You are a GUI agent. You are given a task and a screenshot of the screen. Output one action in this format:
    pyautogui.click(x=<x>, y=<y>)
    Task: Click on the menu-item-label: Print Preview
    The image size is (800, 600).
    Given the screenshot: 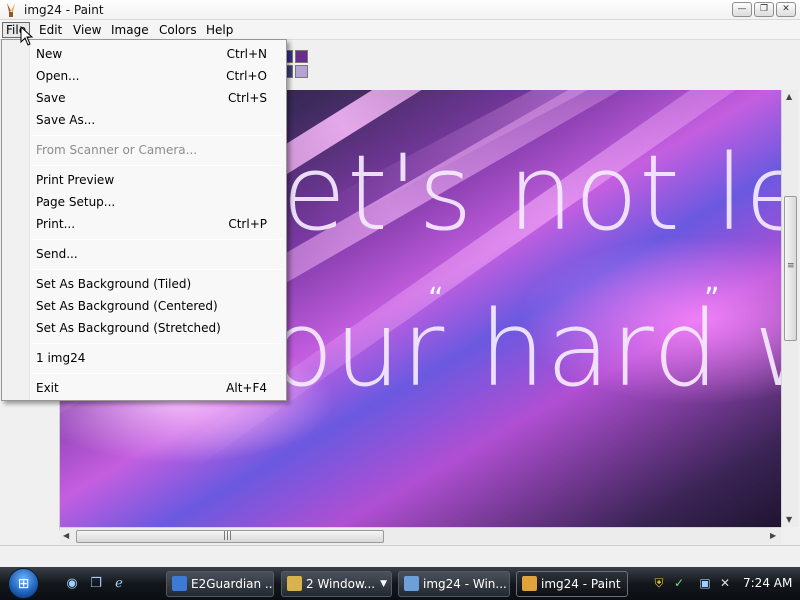 What is the action you would take?
    pyautogui.click(x=75, y=180)
    